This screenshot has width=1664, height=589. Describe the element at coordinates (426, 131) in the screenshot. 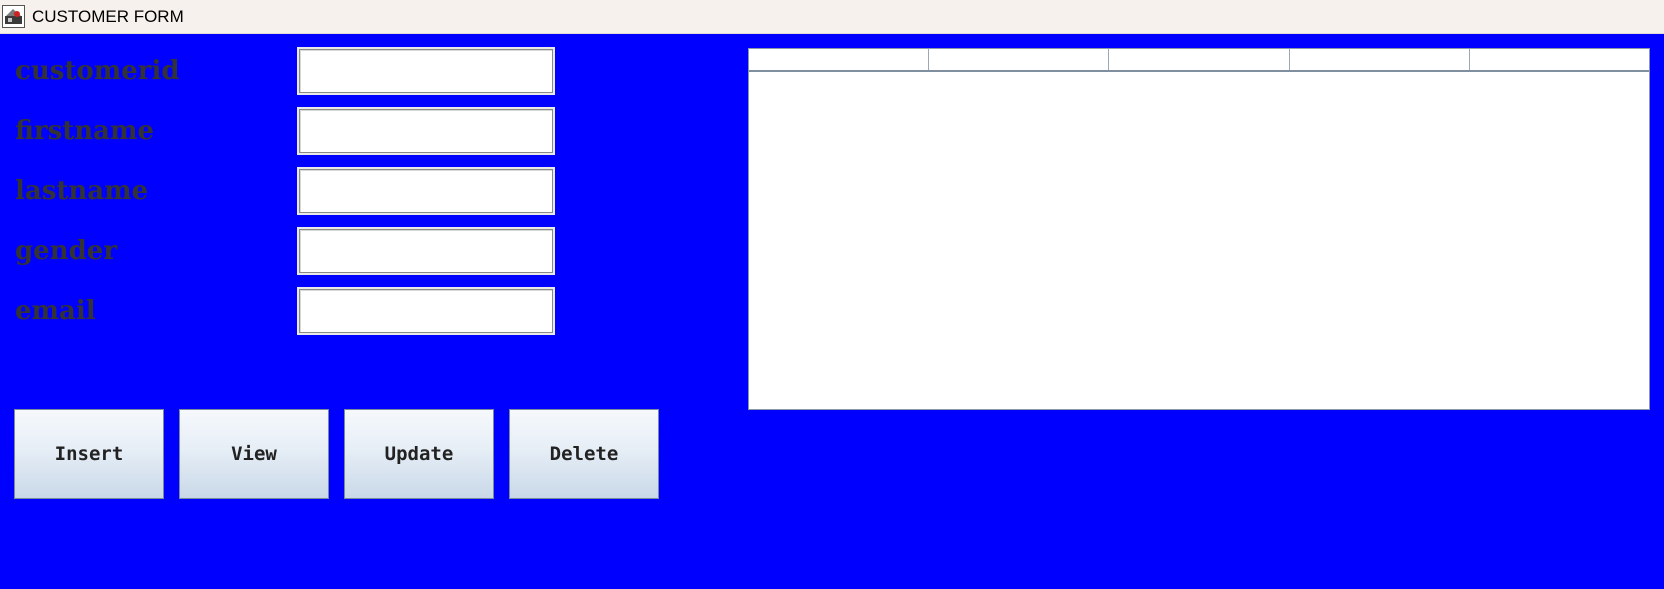

I see `firstname-input` at that location.